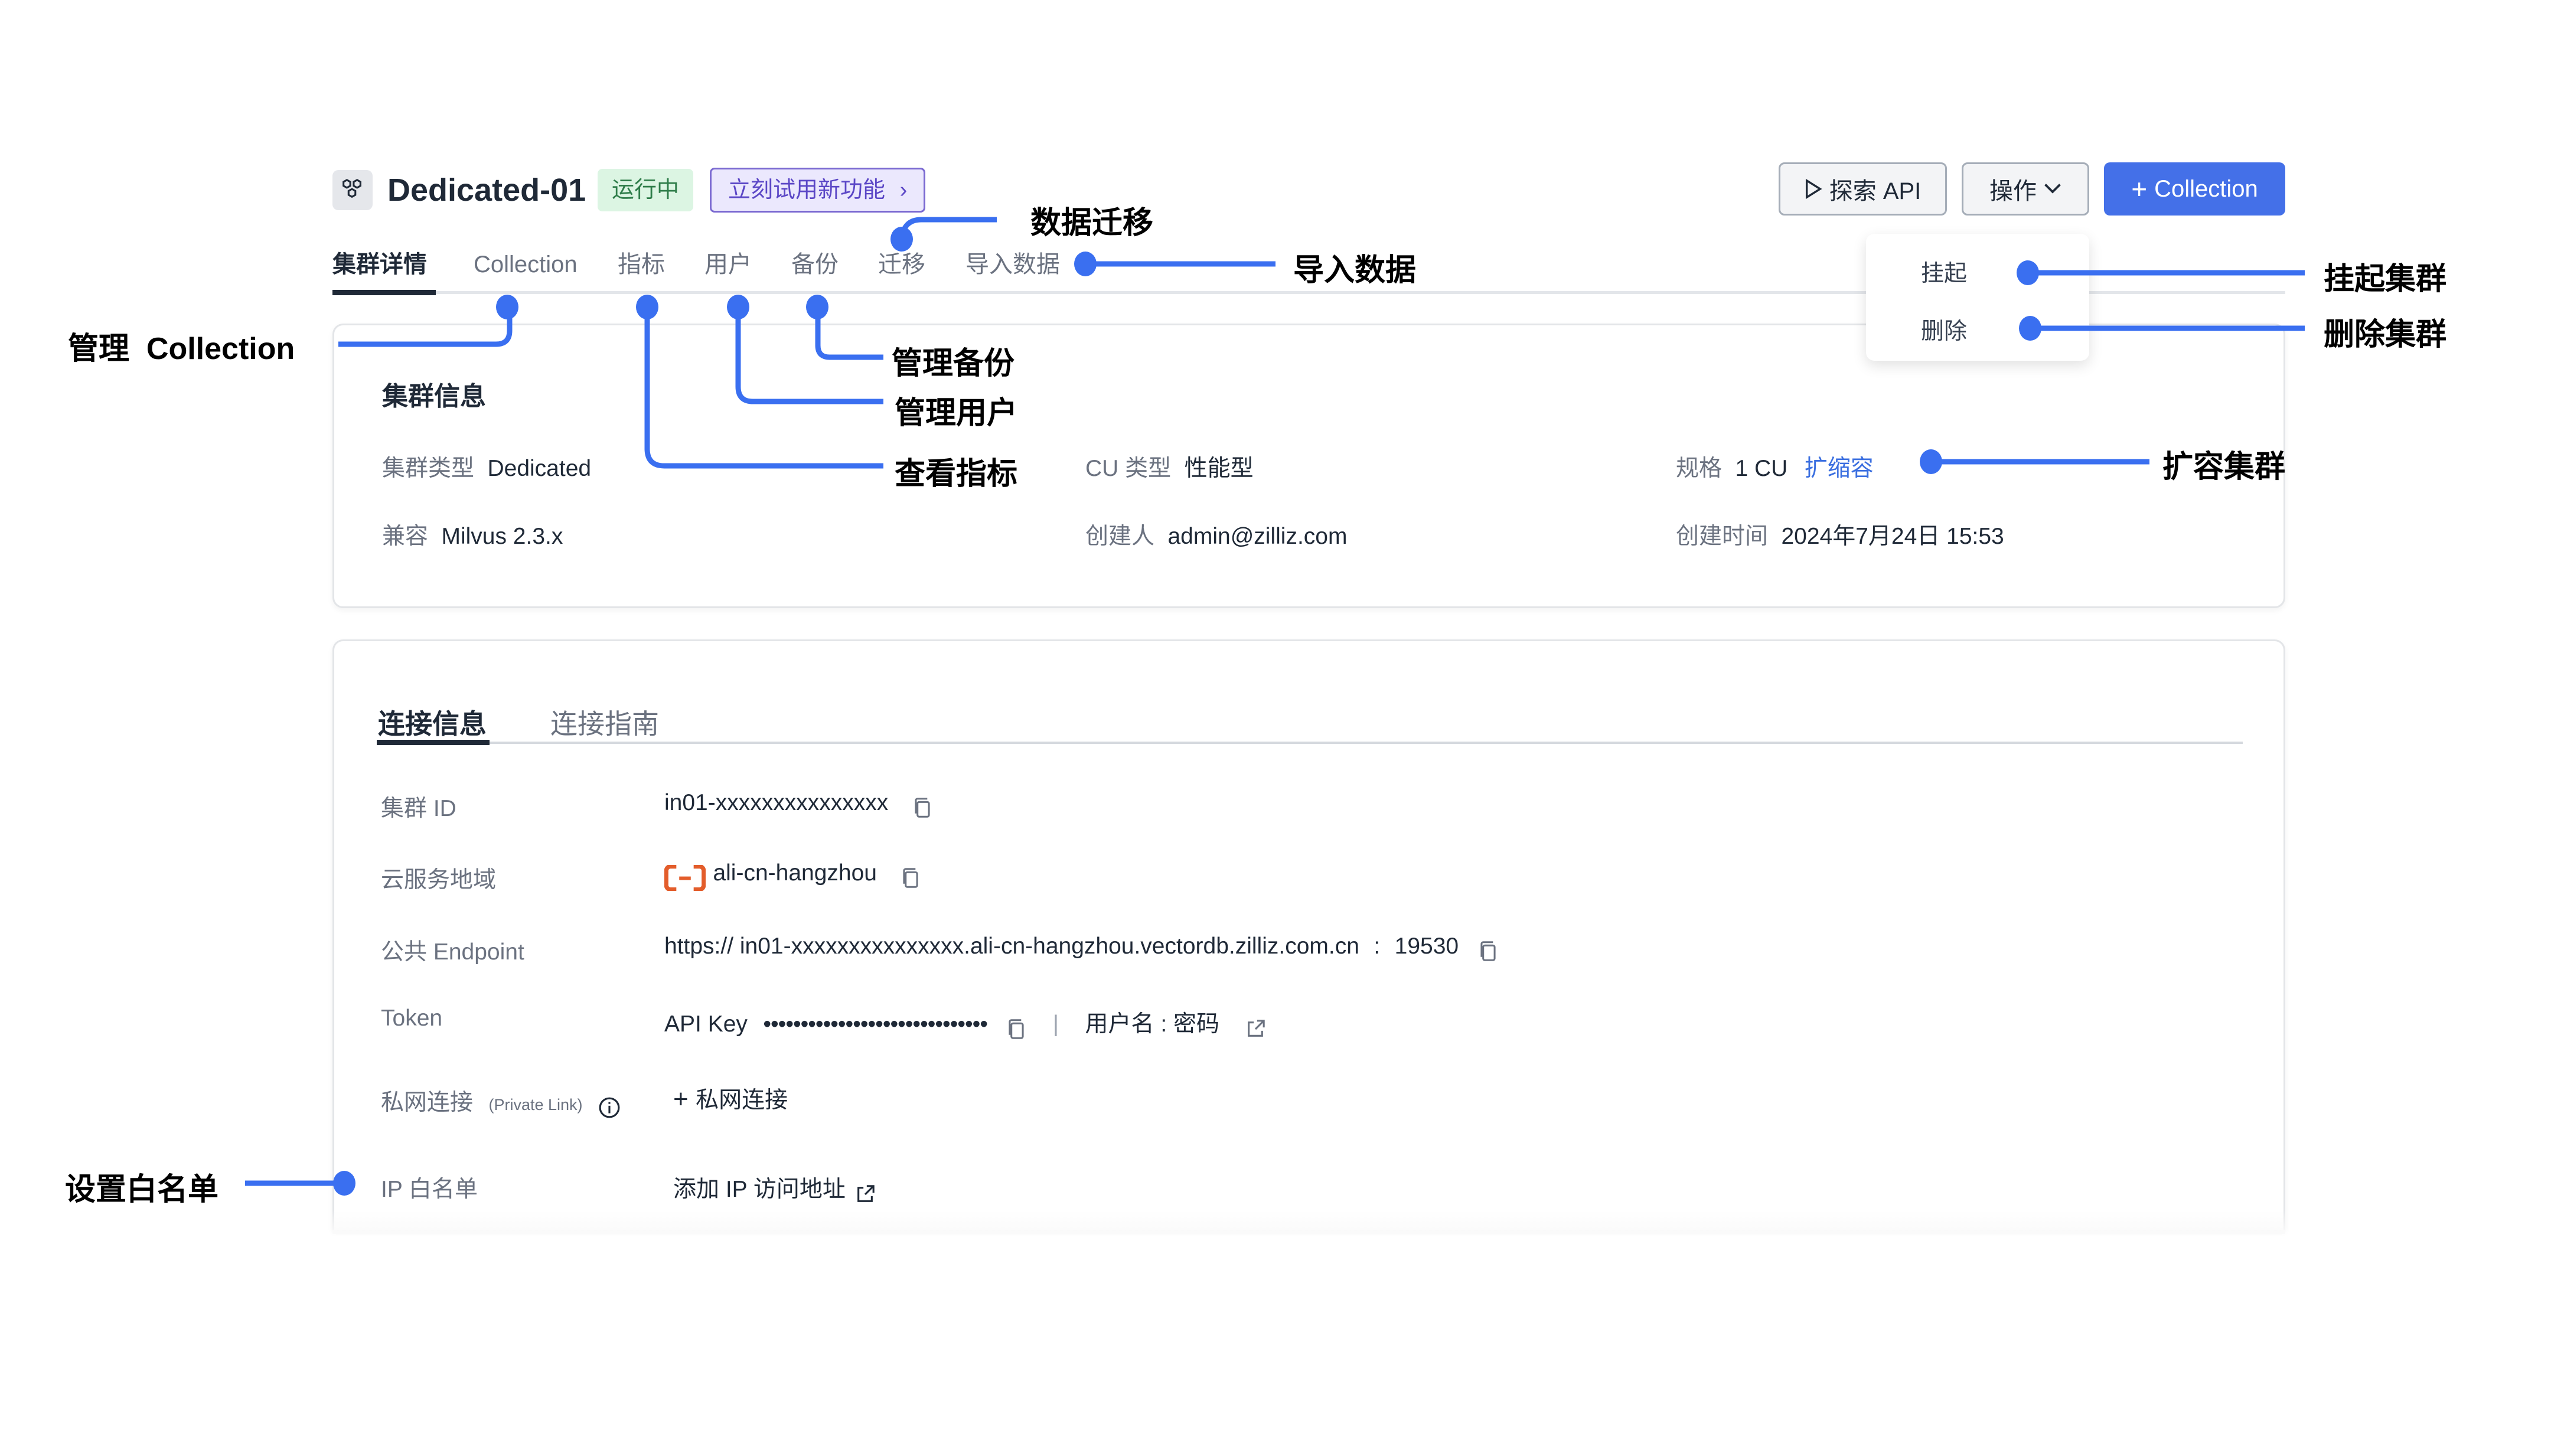  Describe the element at coordinates (418, 808) in the screenshot. I see `cluster-id-label: 集群 ID` at that location.